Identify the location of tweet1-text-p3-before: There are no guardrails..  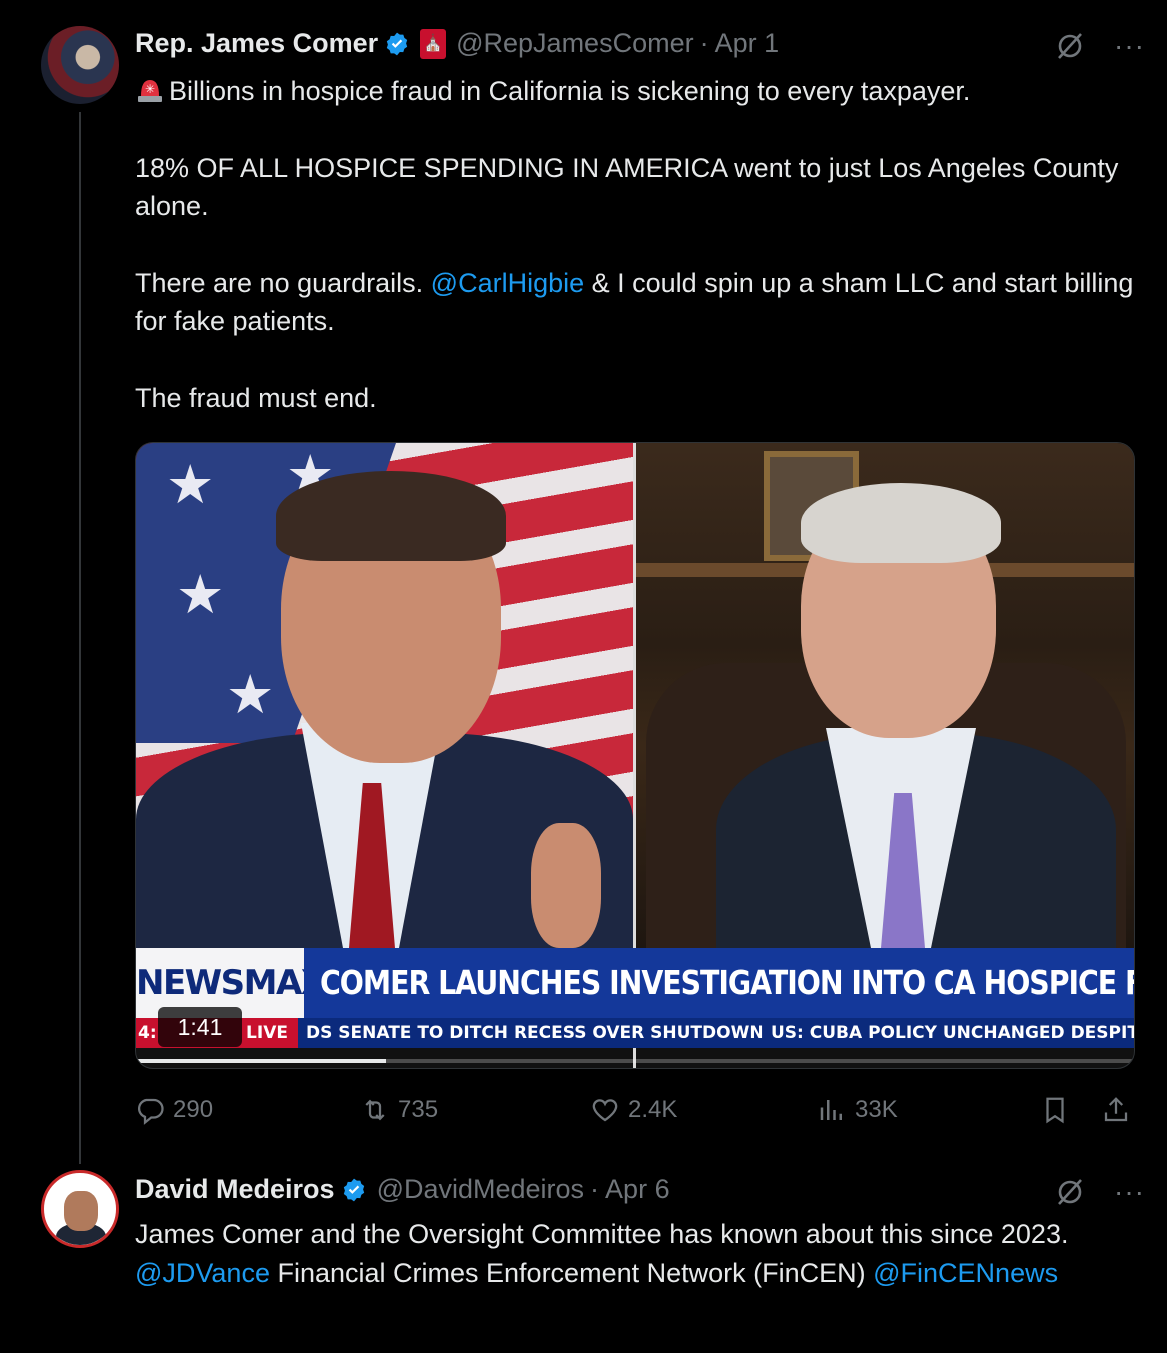
(283, 282).